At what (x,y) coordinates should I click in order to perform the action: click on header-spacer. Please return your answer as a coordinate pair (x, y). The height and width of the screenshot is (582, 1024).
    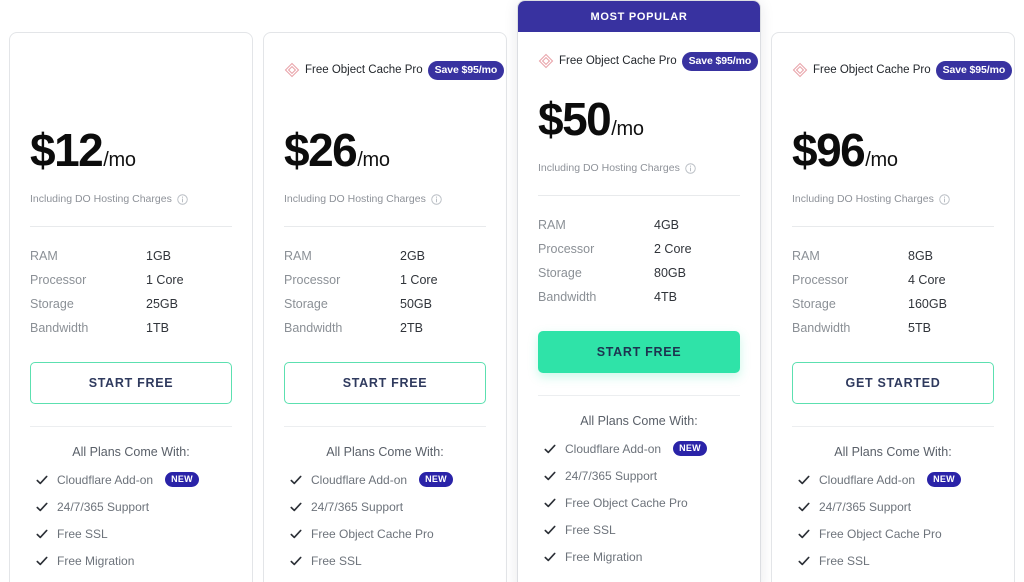
    Looking at the image, I should click on (131, 58).